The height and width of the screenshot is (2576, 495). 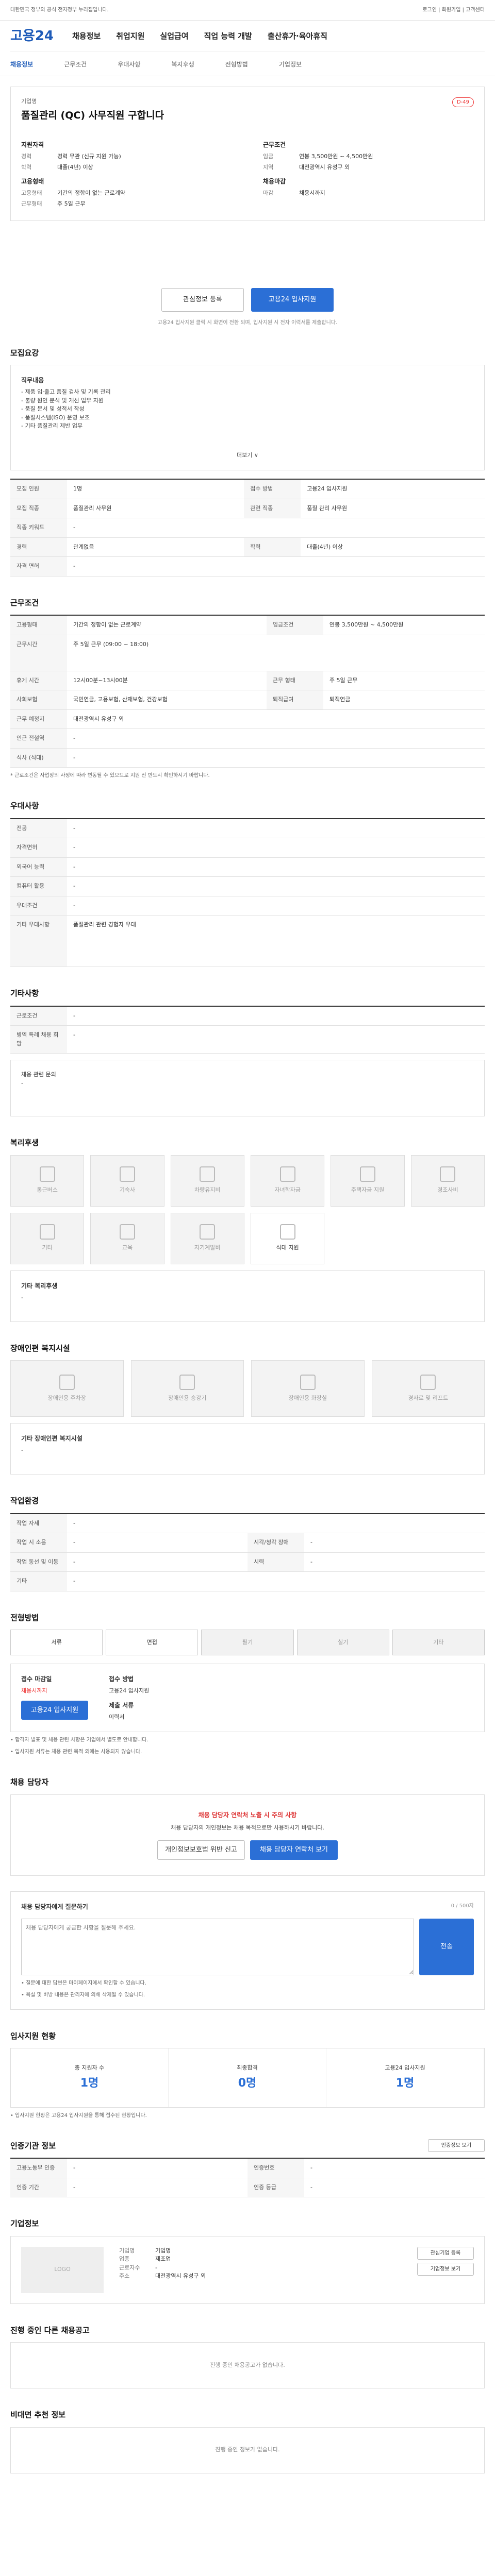 What do you see at coordinates (445, 2269) in the screenshot?
I see `company-info-button: 기업정보 보기` at bounding box center [445, 2269].